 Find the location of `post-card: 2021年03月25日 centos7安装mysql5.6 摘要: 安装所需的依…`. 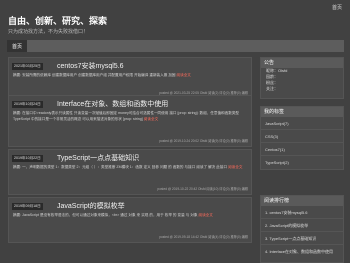

post-card: 2021年03月25日 centos7安装mysql5.6 摘要: 安装所需的依… is located at coordinates (130, 78).